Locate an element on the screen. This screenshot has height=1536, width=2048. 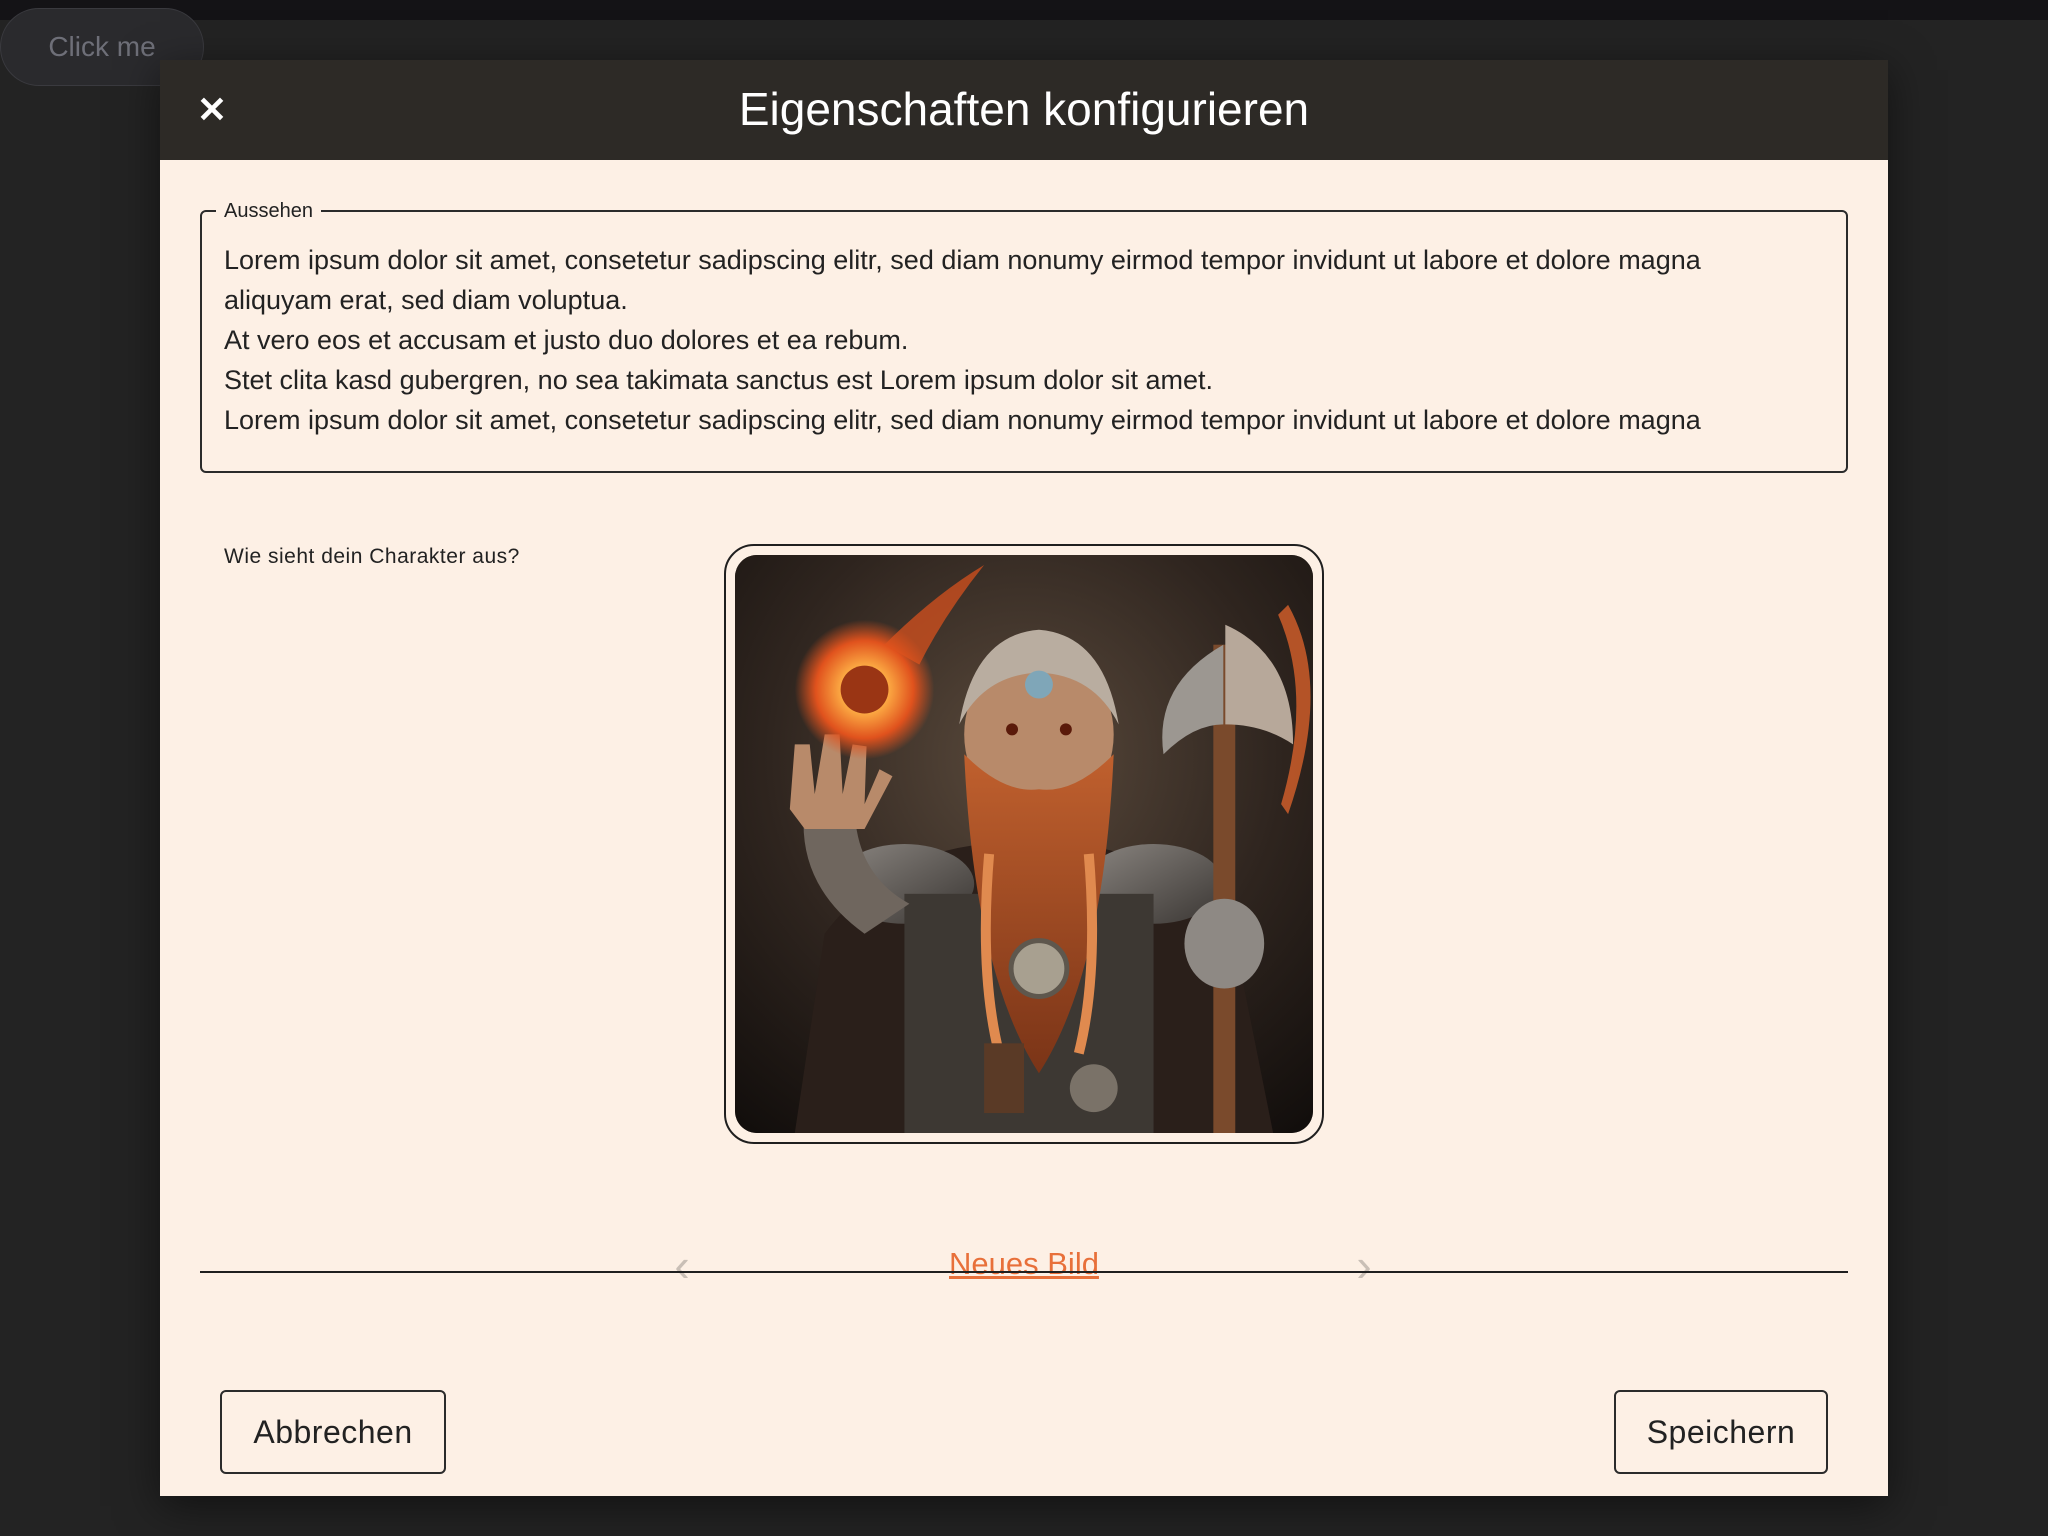
character-portrait-image is located at coordinates (1024, 844).